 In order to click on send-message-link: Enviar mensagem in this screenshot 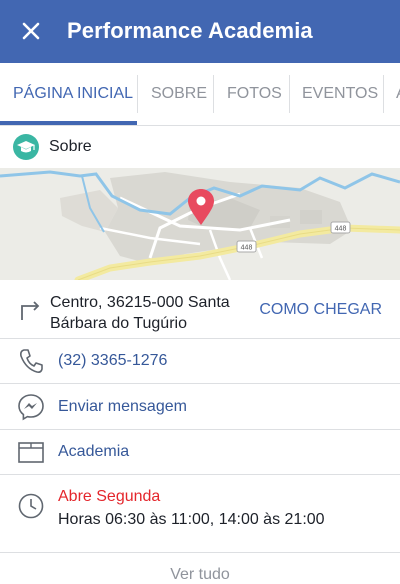, I will do `click(122, 407)`.